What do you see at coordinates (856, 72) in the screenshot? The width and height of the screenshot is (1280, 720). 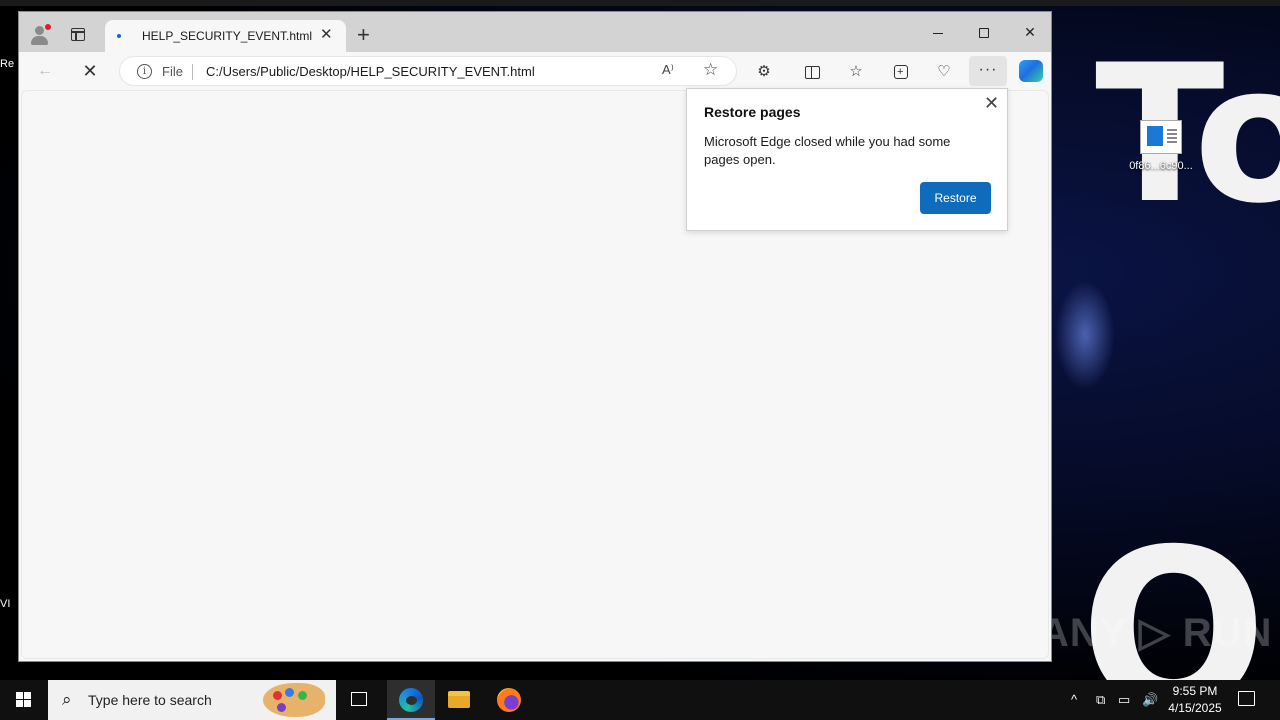 I see `favorites-icon: ☆` at bounding box center [856, 72].